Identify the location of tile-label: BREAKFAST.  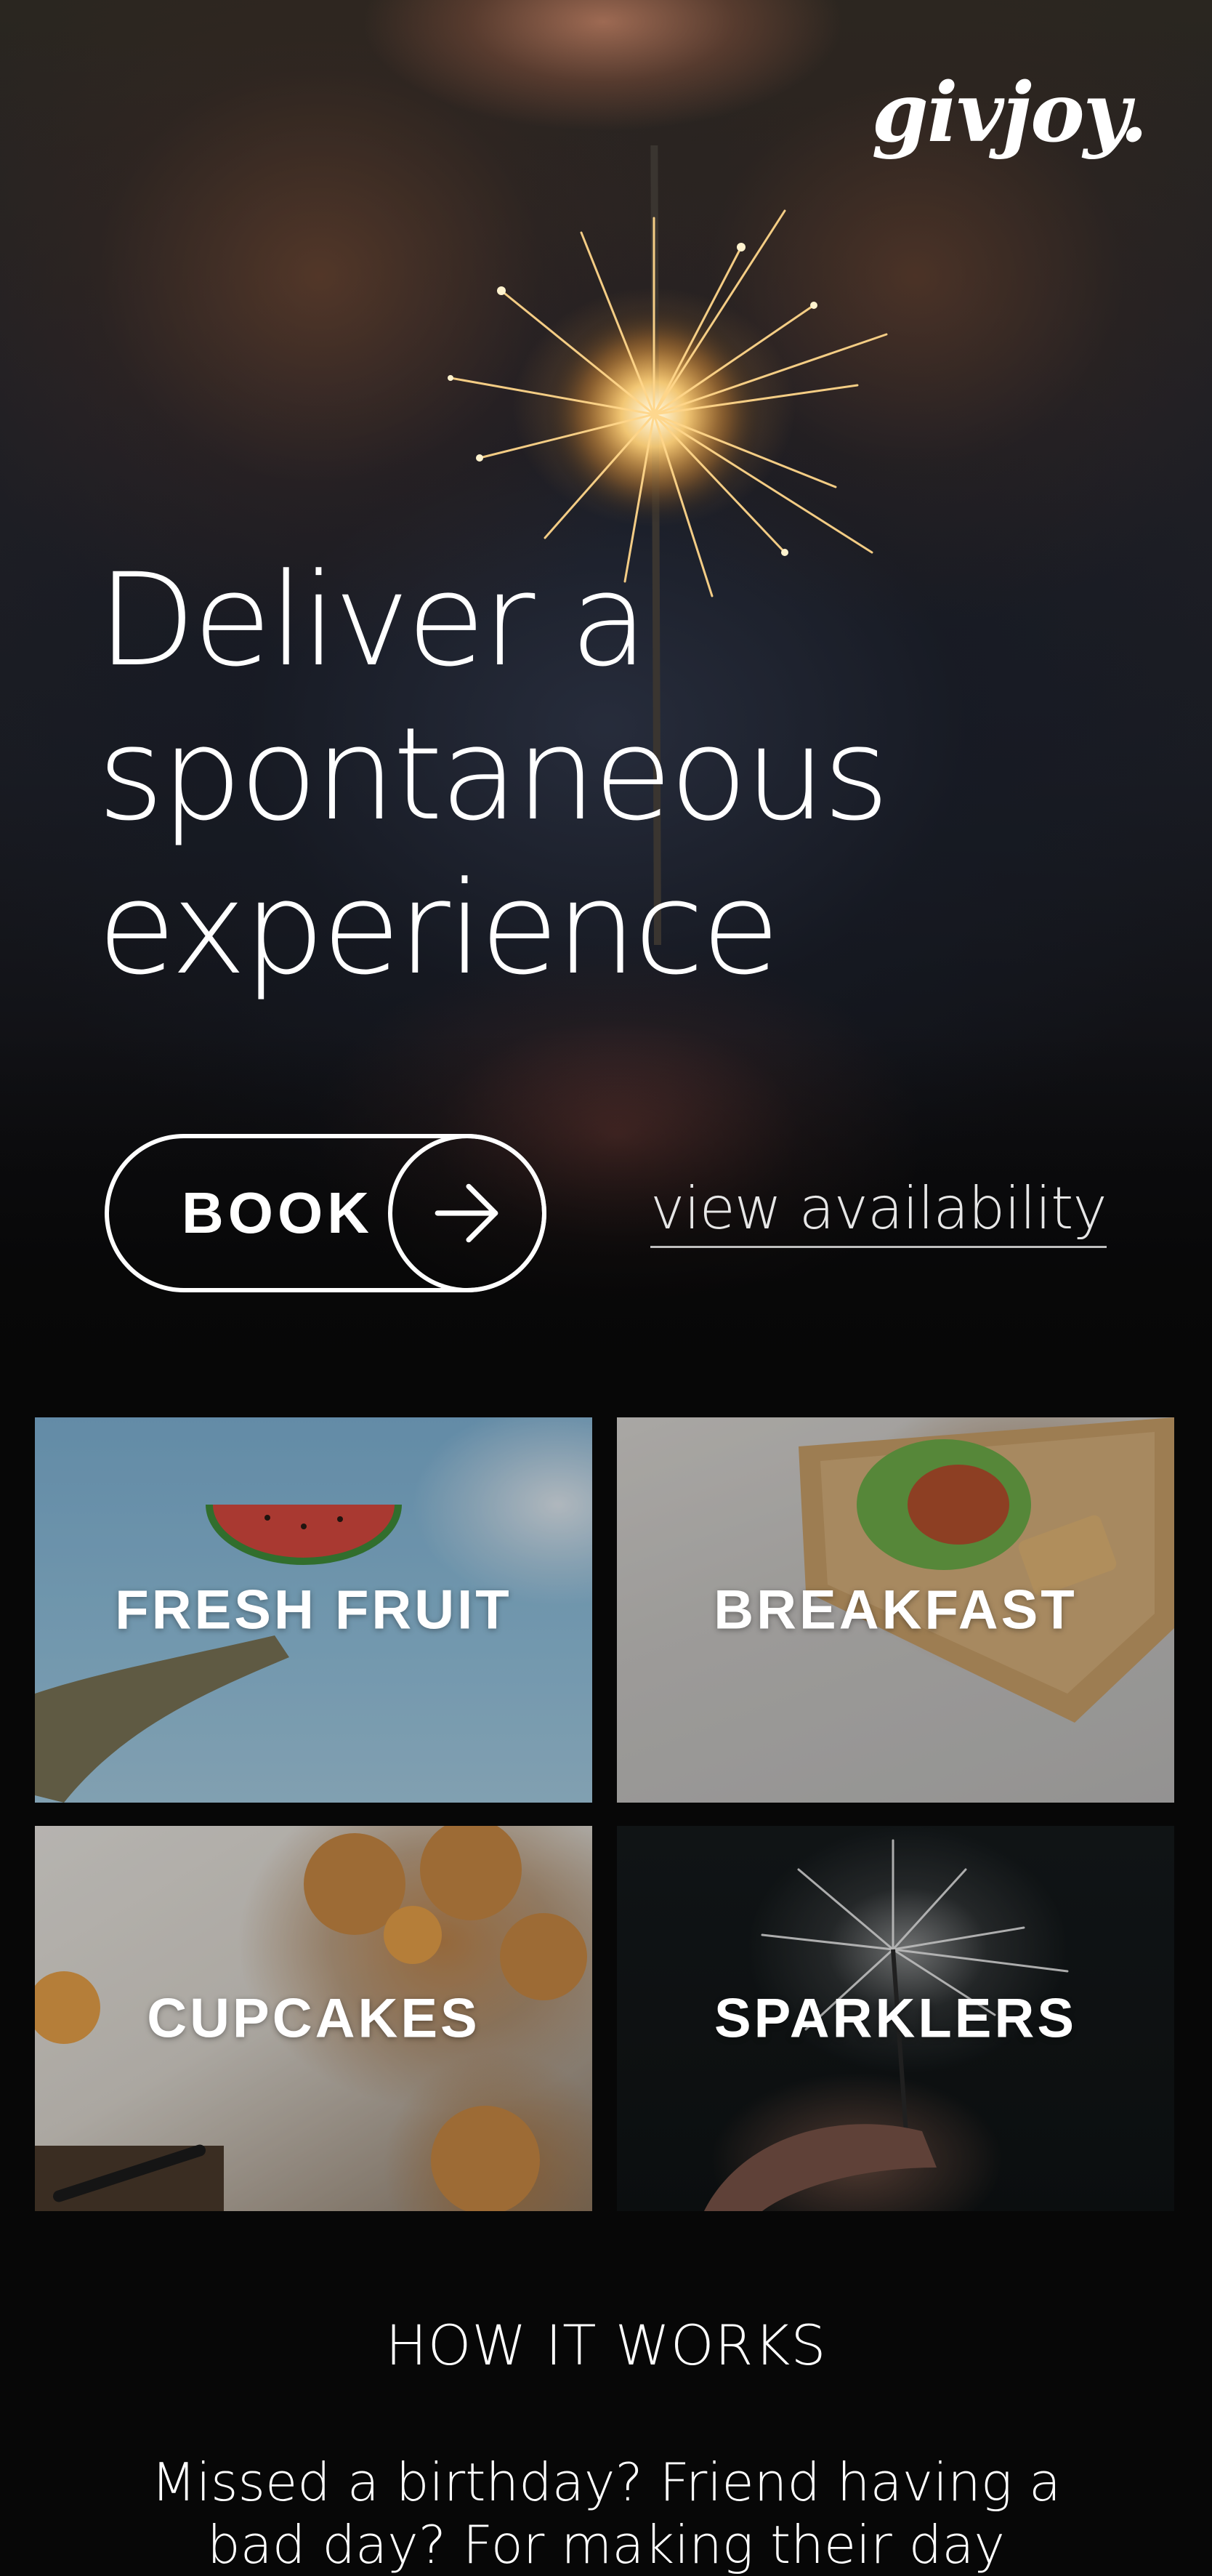
(896, 1610).